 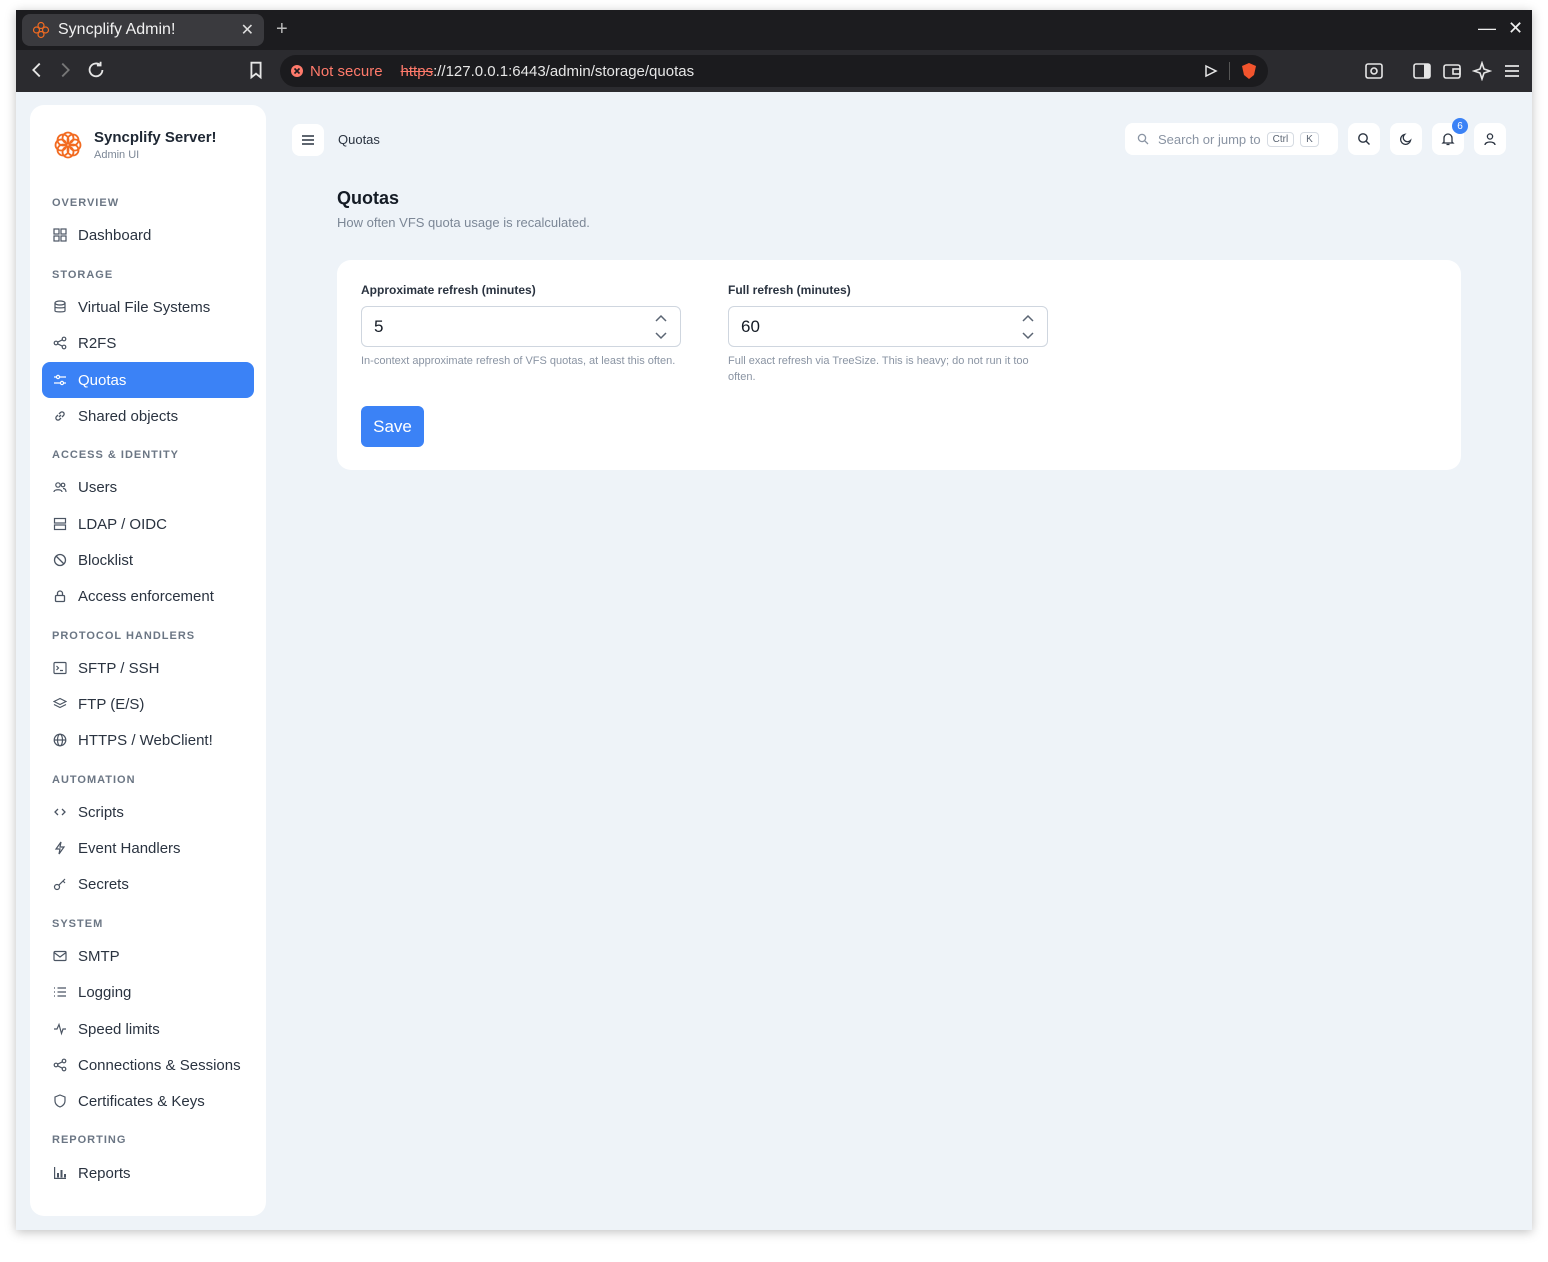 I want to click on sidebar-item-blocklist: Blocklist, so click(x=148, y=560).